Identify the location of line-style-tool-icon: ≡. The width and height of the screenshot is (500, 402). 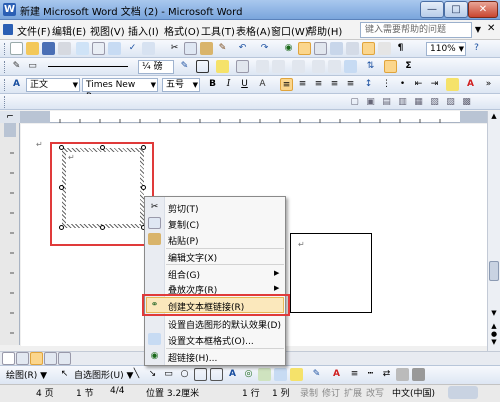
(354, 374).